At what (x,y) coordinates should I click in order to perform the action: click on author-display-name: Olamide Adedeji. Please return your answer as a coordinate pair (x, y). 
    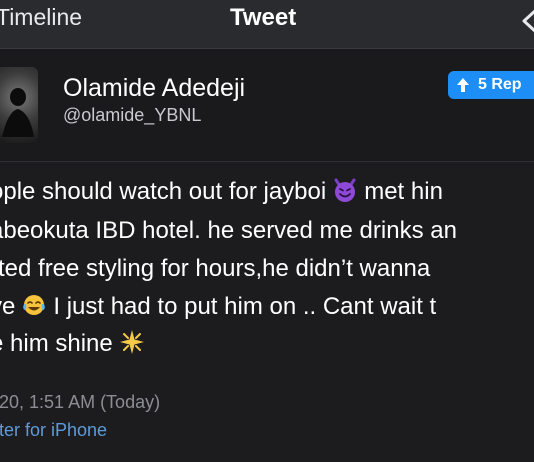
    Looking at the image, I should click on (154, 88).